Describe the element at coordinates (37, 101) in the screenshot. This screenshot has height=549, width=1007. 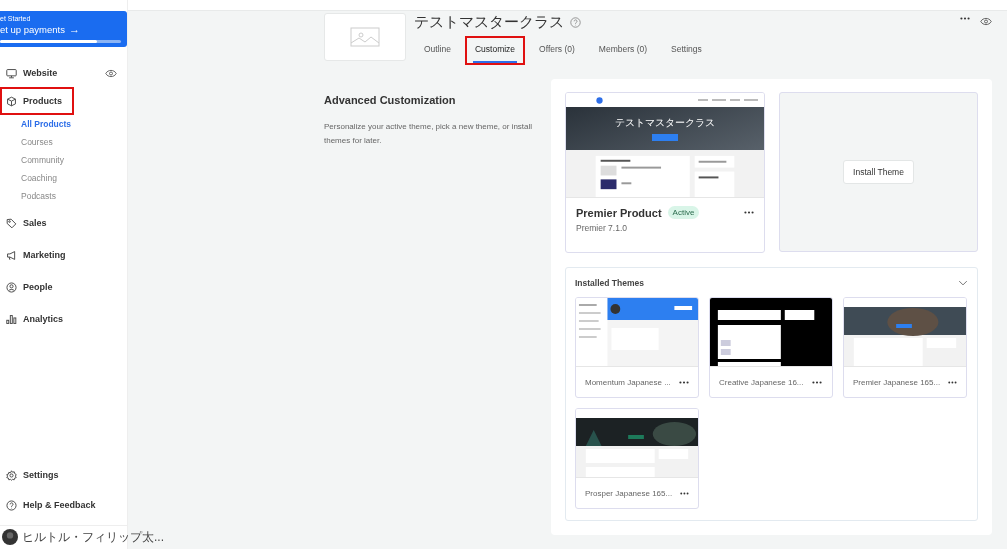
I see `nav-item: Products` at that location.